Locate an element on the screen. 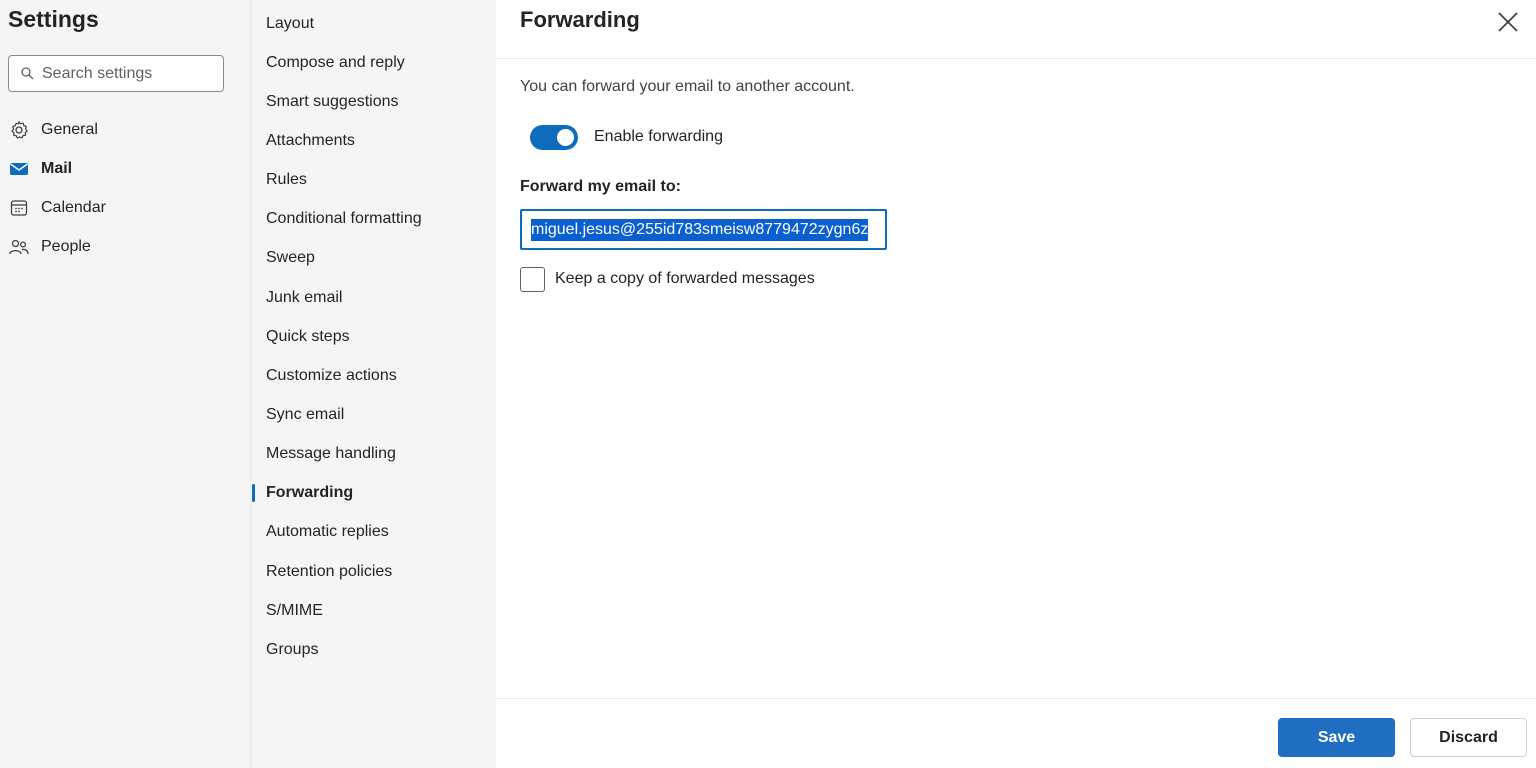  nav-item-people: People is located at coordinates (49, 247).